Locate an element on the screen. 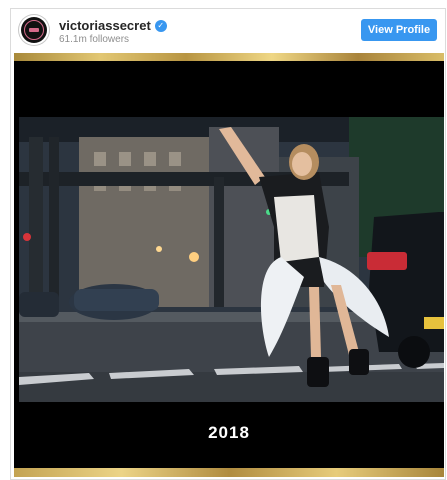 The image size is (447, 480). username-row: victoriassecret ✓ is located at coordinates (113, 25).